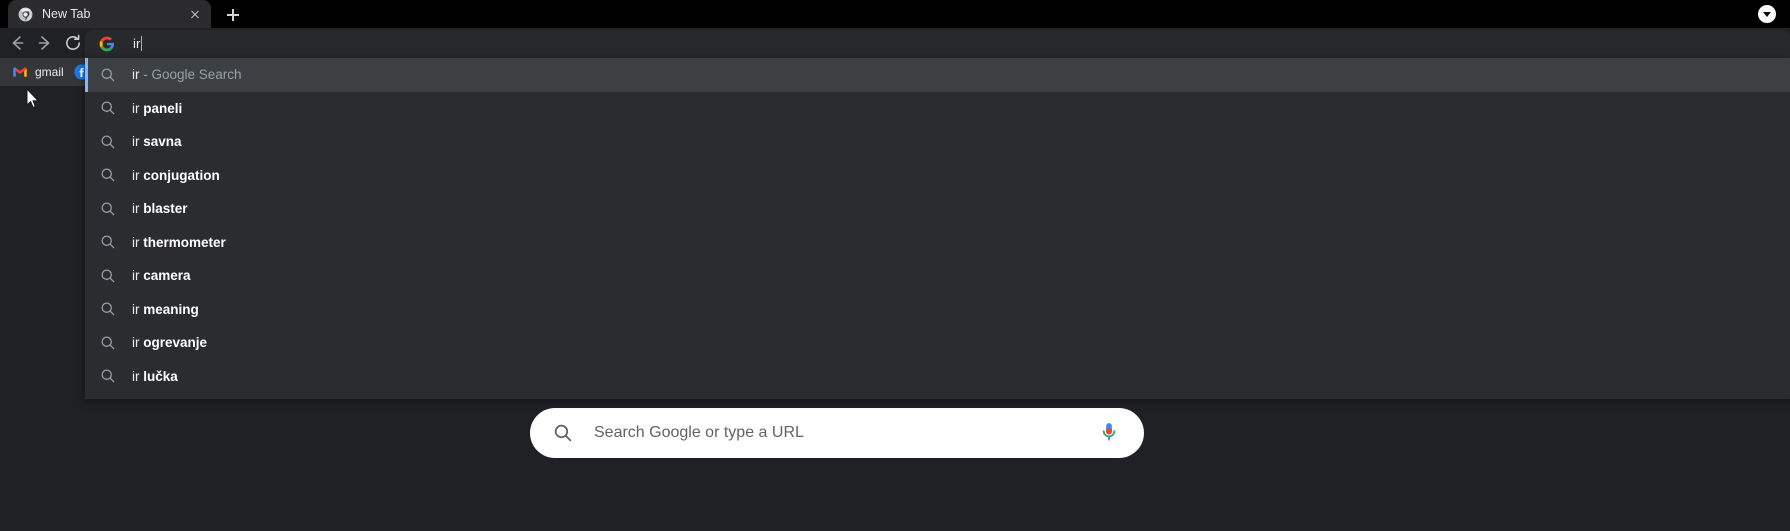  What do you see at coordinates (161, 108) in the screenshot?
I see `suggestion-completion-part: paneli` at bounding box center [161, 108].